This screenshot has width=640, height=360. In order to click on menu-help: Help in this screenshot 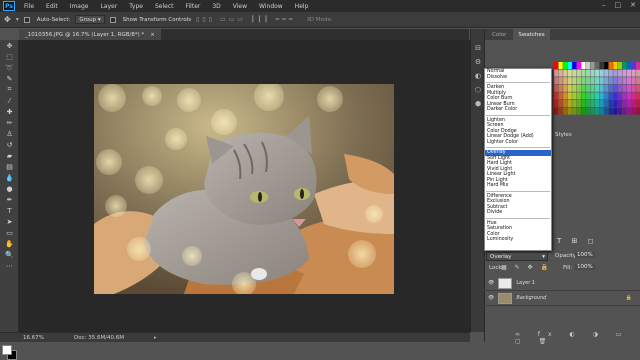, I will do `click(302, 6)`.